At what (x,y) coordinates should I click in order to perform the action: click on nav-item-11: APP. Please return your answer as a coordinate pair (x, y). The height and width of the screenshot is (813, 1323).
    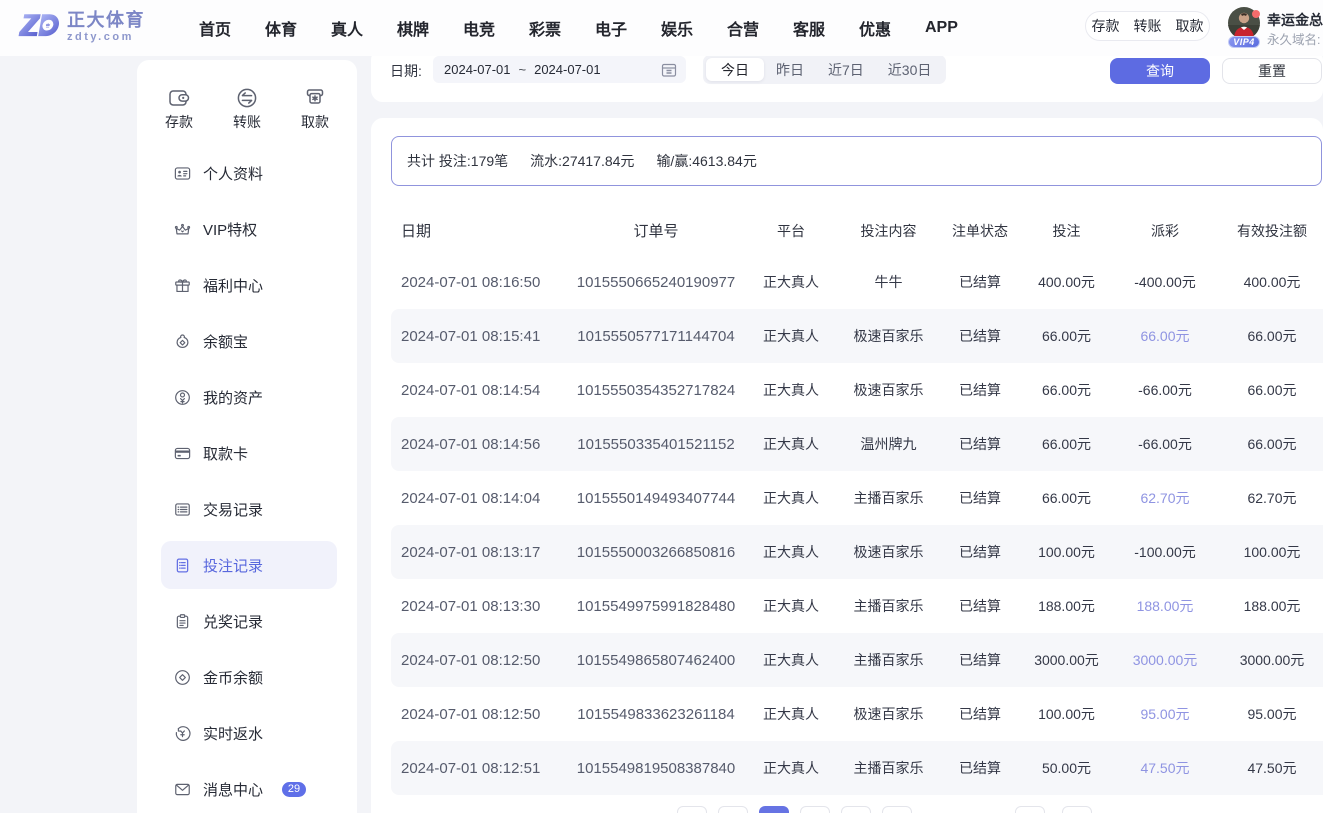
    Looking at the image, I should click on (958, 28).